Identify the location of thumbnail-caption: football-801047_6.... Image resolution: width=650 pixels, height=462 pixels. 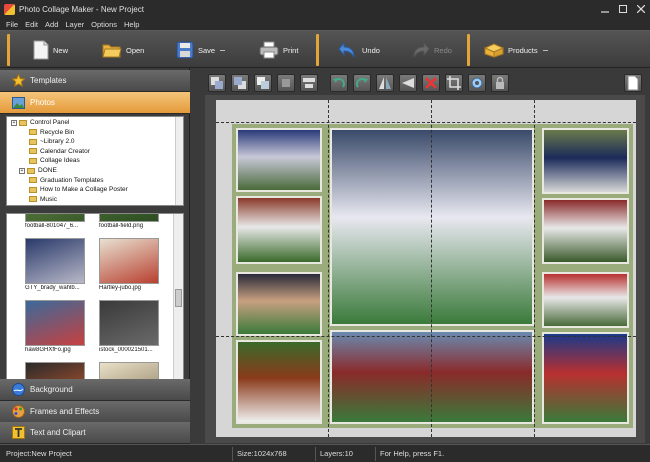
(52, 226).